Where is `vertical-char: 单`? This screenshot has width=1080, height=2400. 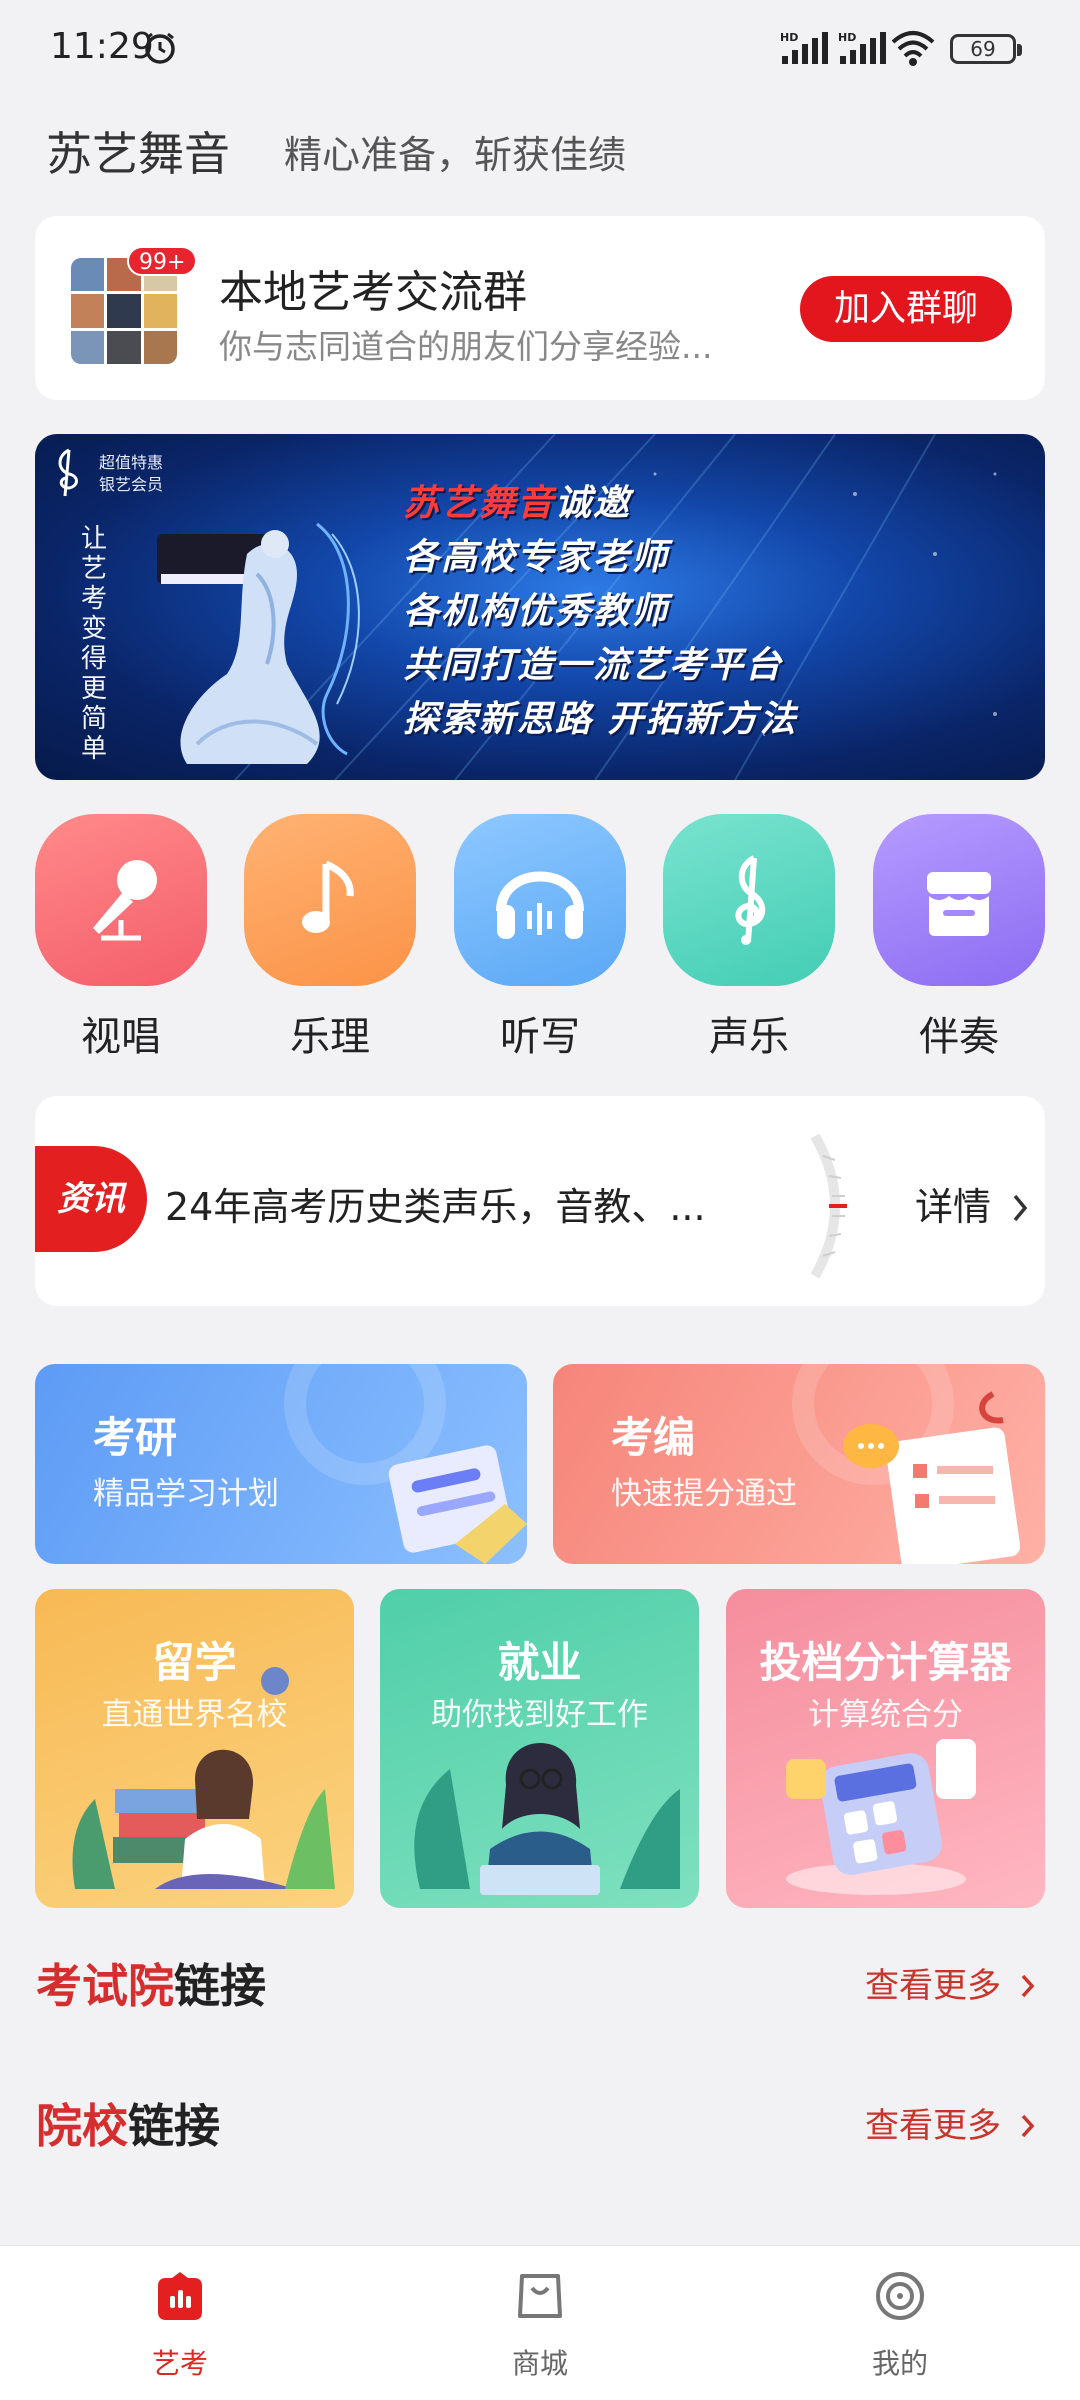 vertical-char: 单 is located at coordinates (94, 749).